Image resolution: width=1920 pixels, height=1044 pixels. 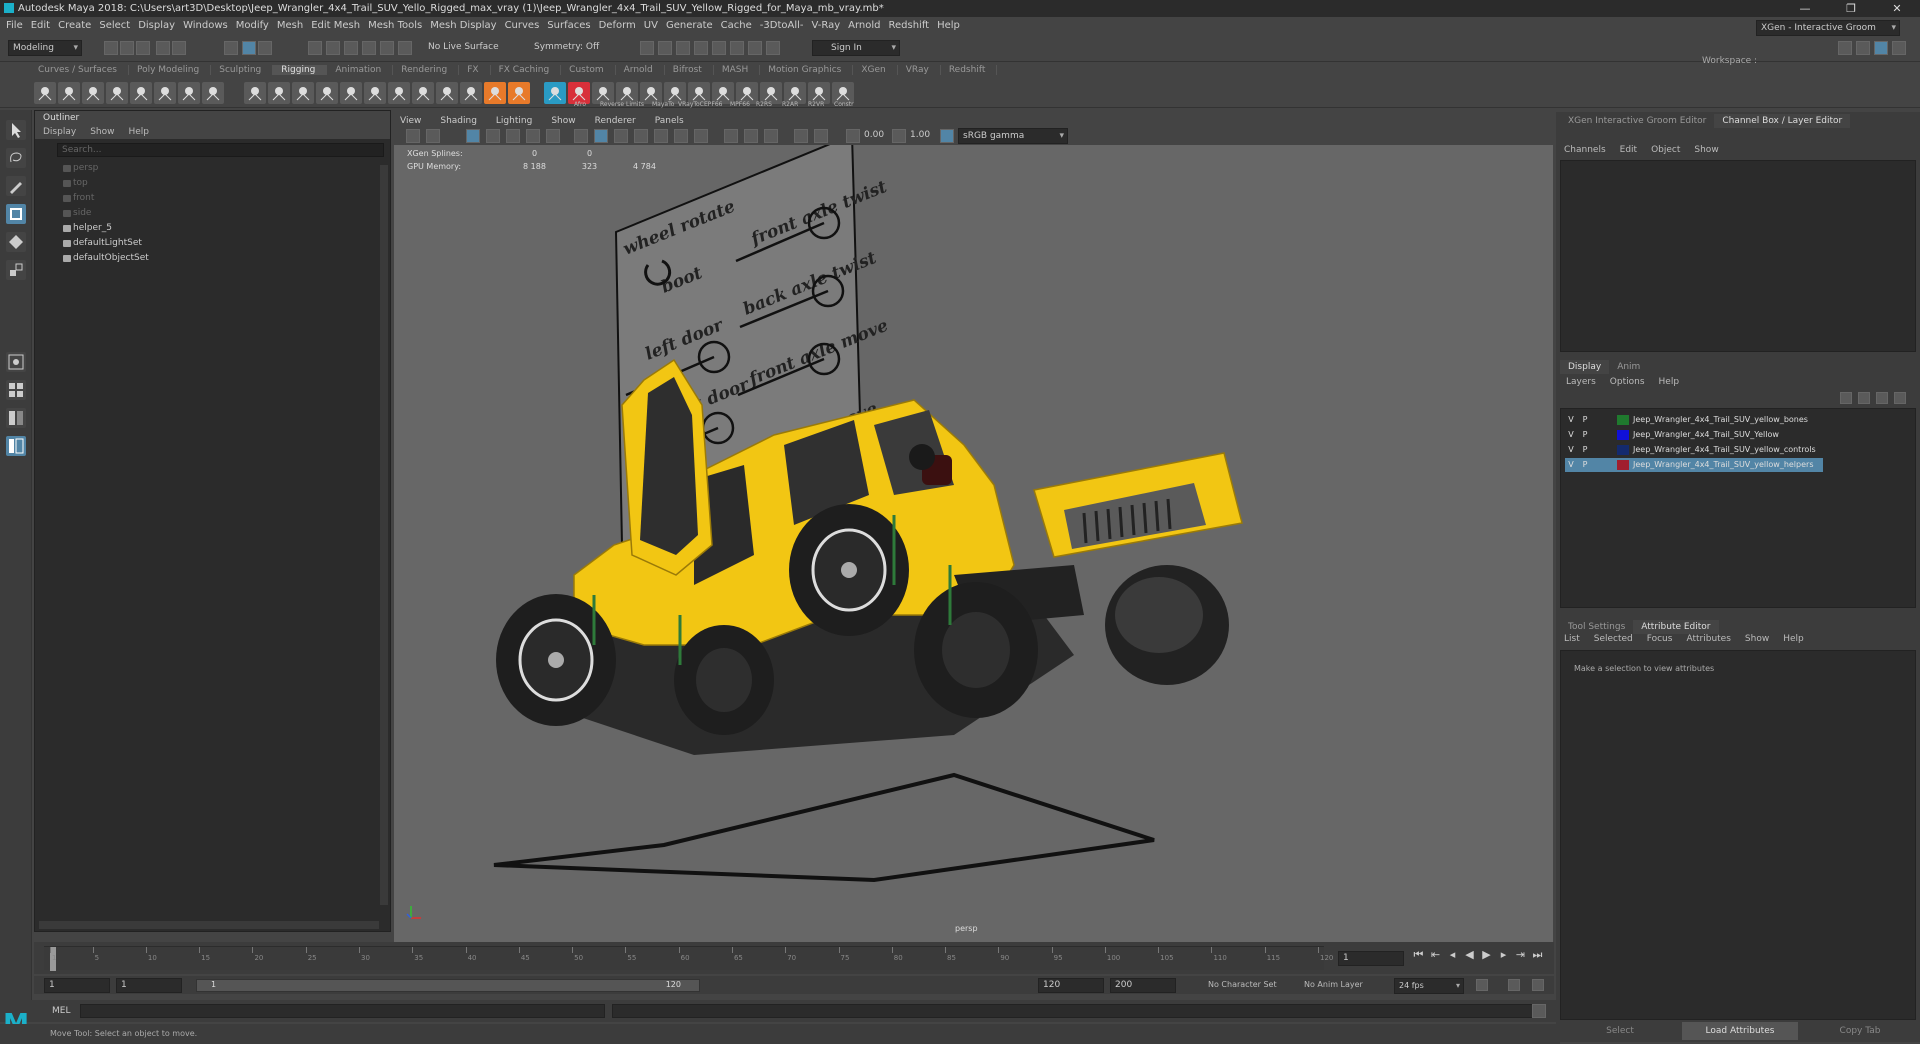 I want to click on anim-preferences-icon, so click(x=1538, y=985).